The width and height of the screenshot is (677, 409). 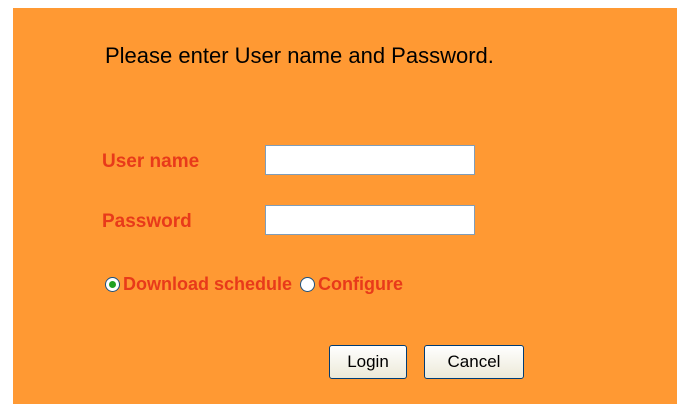 I want to click on mode-radio-group: Download schedule Configure, so click(x=258, y=284).